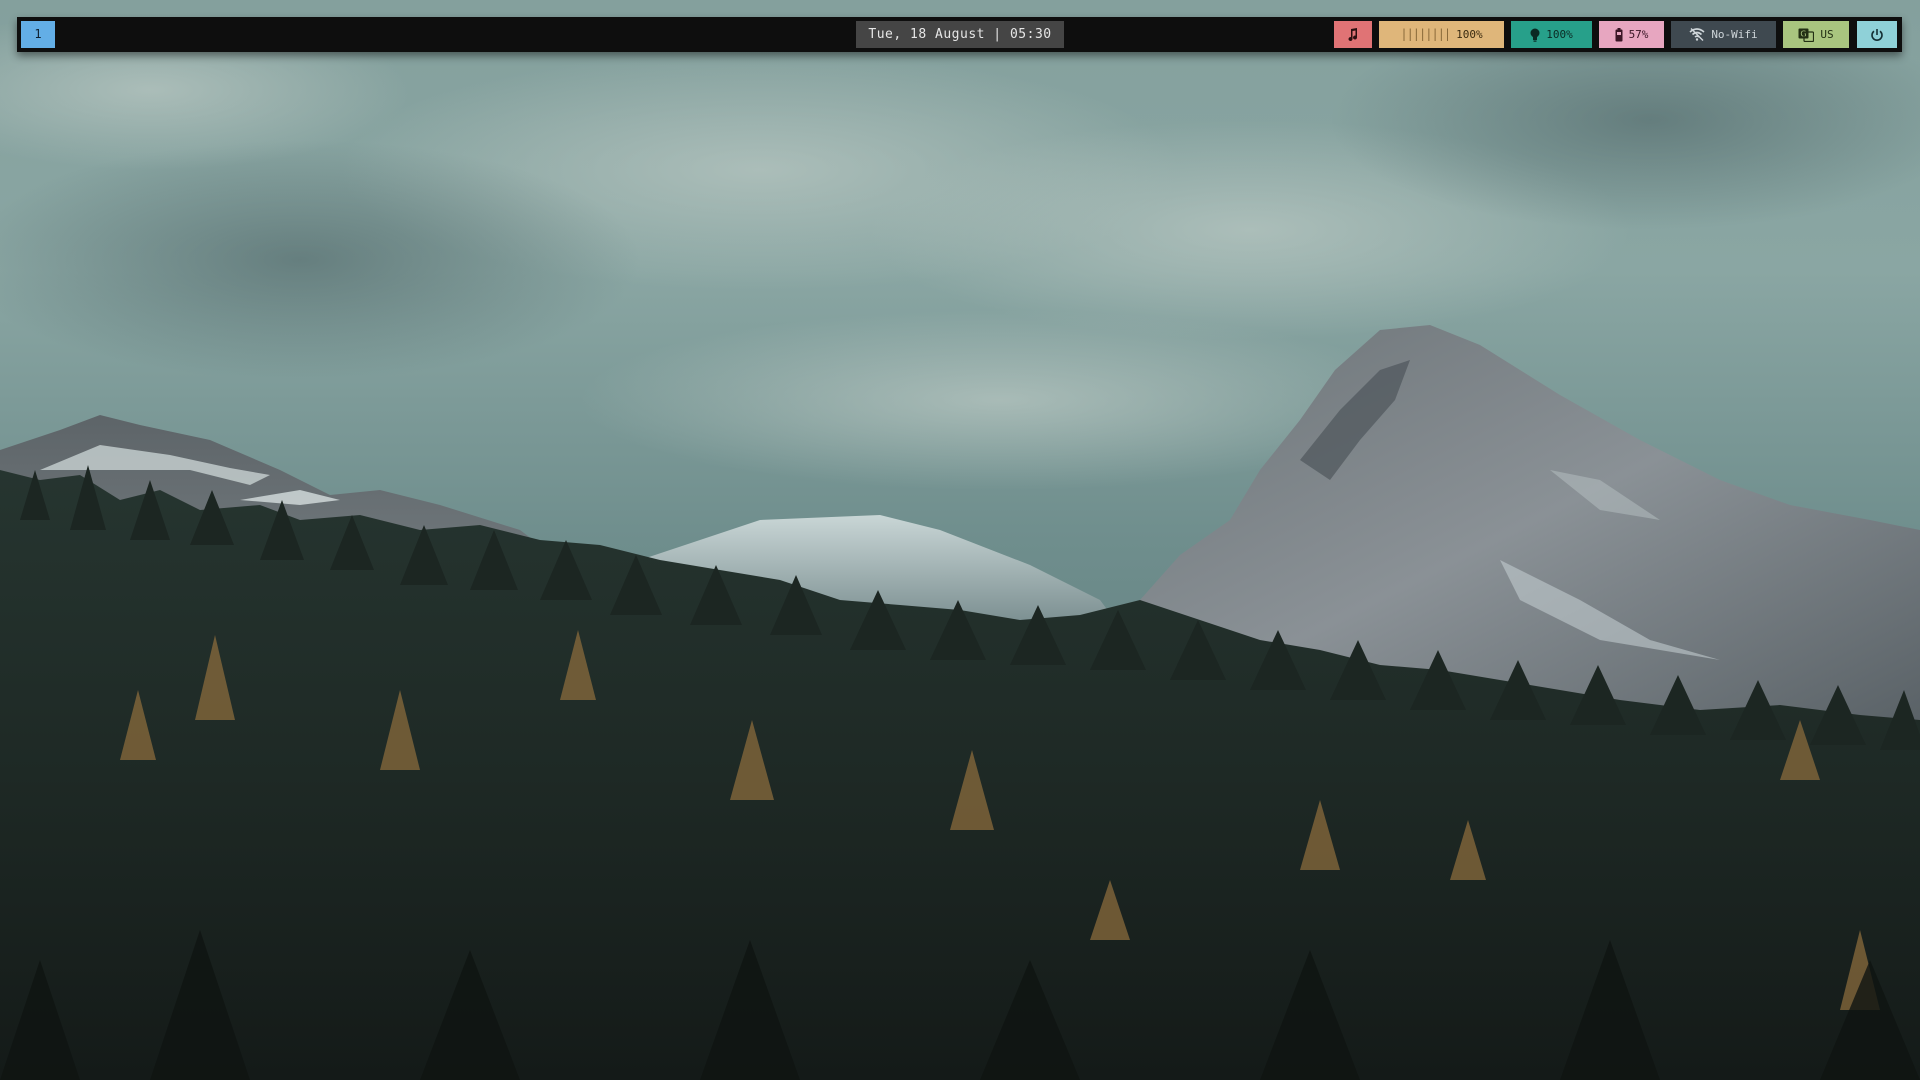 This screenshot has width=1920, height=1080. I want to click on battery-icon, so click(1619, 34).